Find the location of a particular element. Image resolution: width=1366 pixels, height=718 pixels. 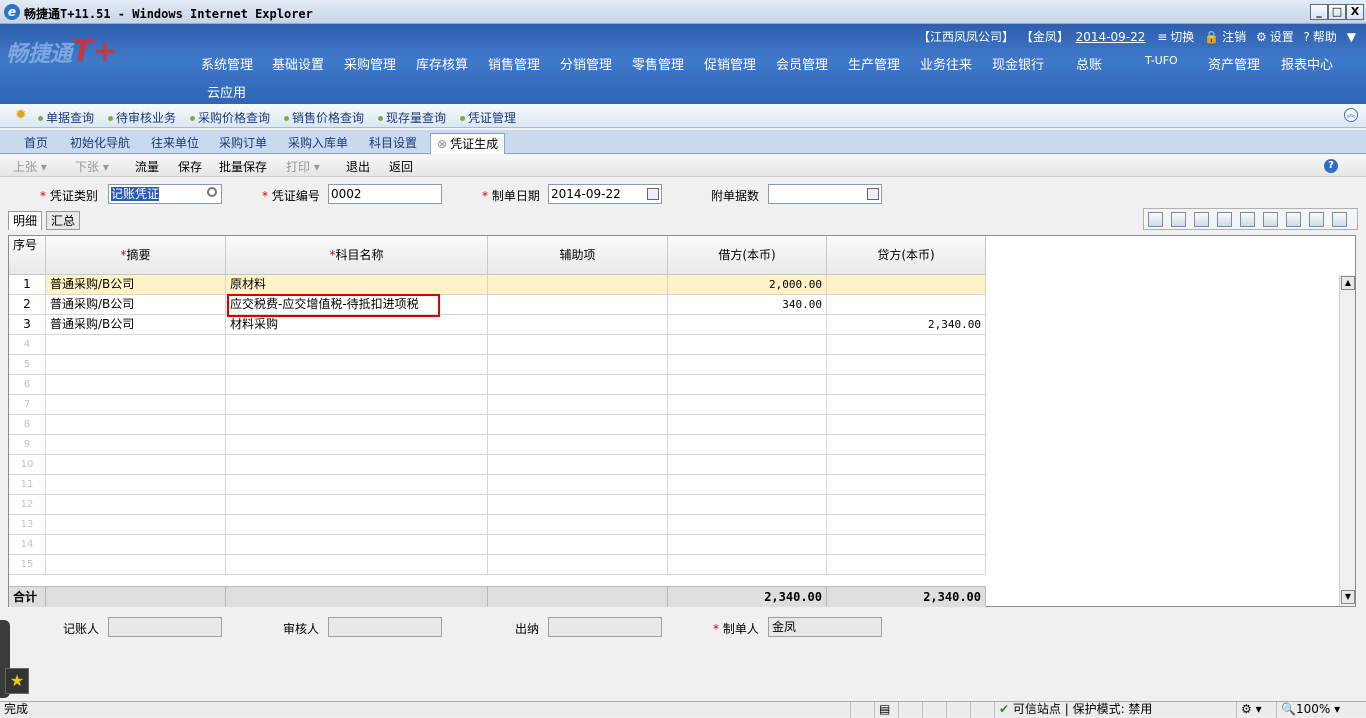

save-button: 保存 is located at coordinates (190, 166).